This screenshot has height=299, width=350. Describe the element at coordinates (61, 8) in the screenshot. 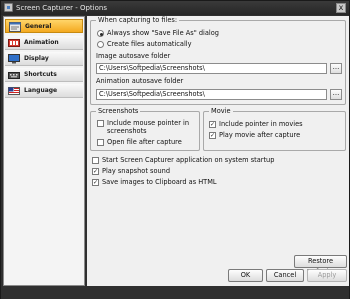

I see `window-title: Screen Capturer - Options` at that location.